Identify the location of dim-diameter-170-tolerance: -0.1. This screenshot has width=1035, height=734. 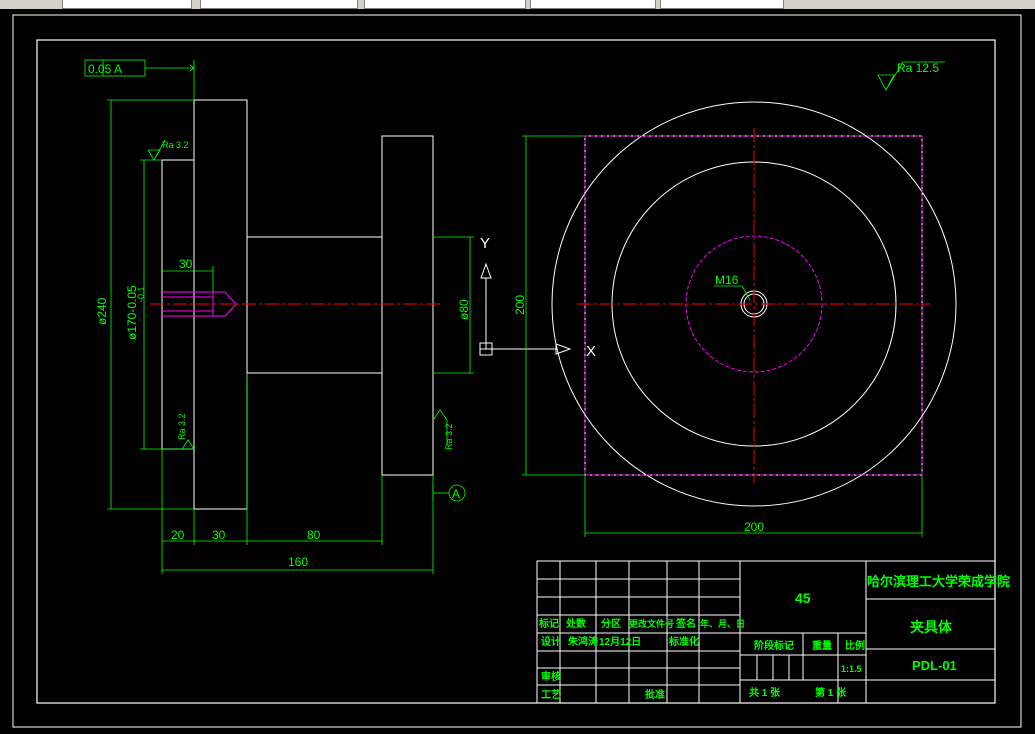
(141, 294).